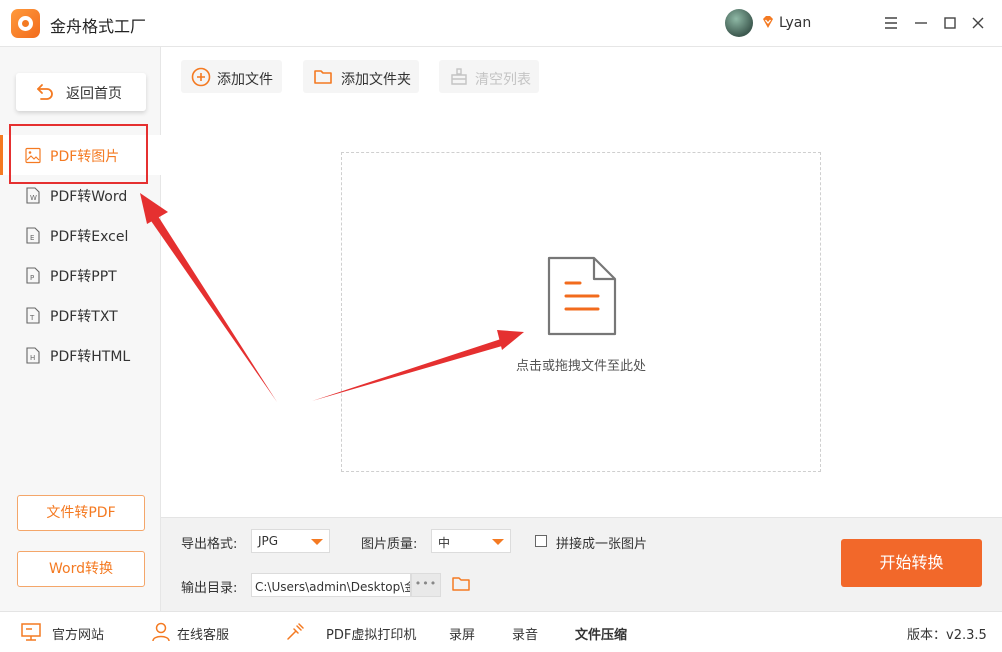 The image size is (1002, 652). Describe the element at coordinates (84, 317) in the screenshot. I see `sidebar-item-label: PDF转TXT` at that location.